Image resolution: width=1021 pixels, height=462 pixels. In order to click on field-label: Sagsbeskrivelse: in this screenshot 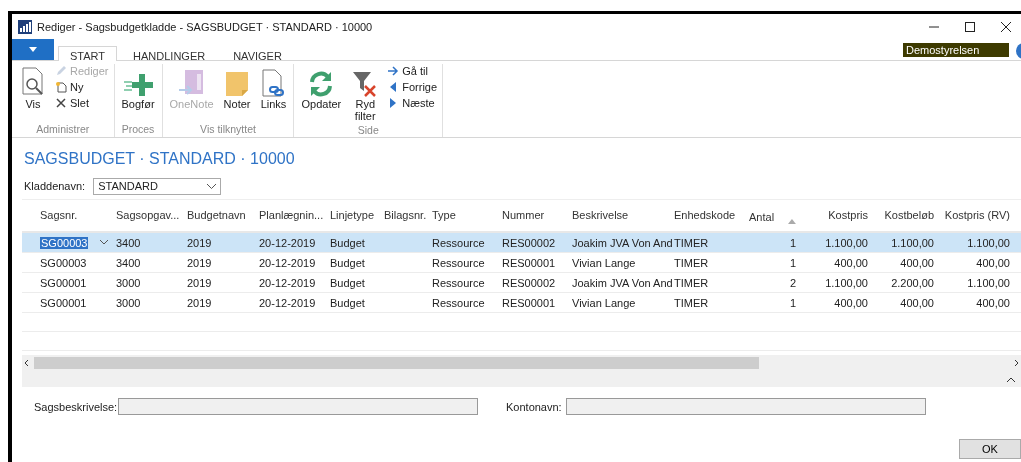, I will do `click(76, 406)`.